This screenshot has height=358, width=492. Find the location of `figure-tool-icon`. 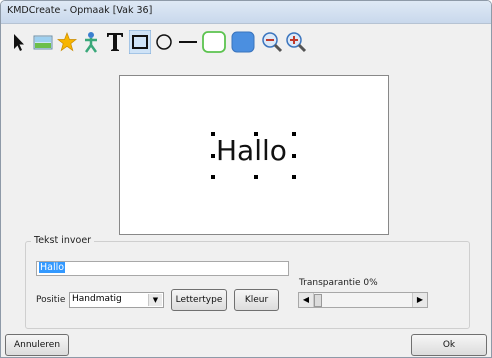

figure-tool-icon is located at coordinates (91, 42).